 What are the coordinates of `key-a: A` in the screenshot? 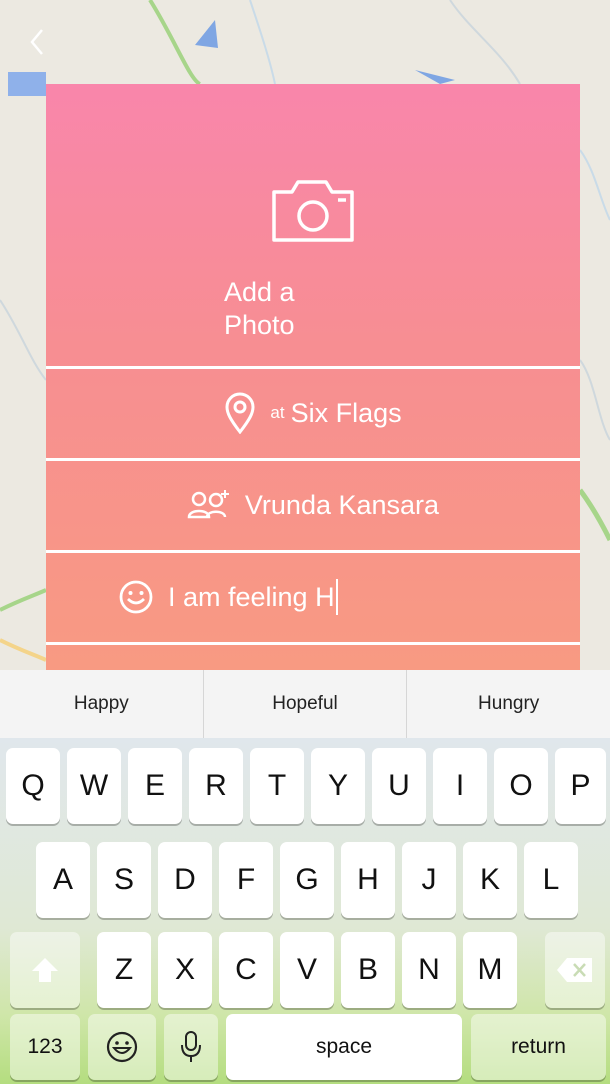 It's located at (63, 880).